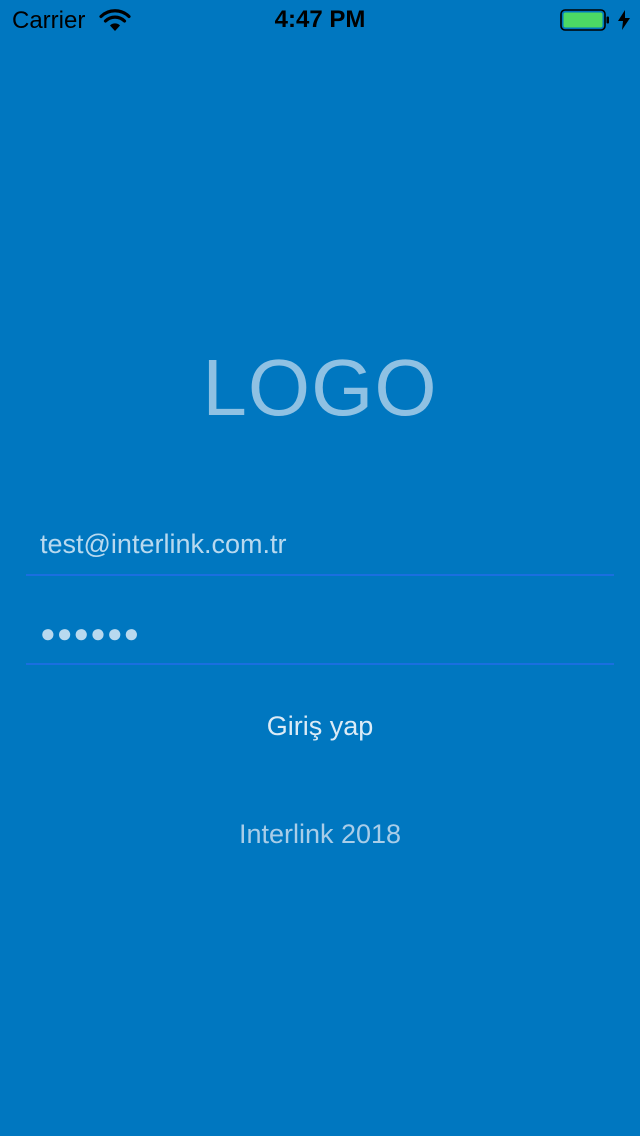 The width and height of the screenshot is (640, 1136). What do you see at coordinates (320, 726) in the screenshot?
I see `login-button: Giriş yap` at bounding box center [320, 726].